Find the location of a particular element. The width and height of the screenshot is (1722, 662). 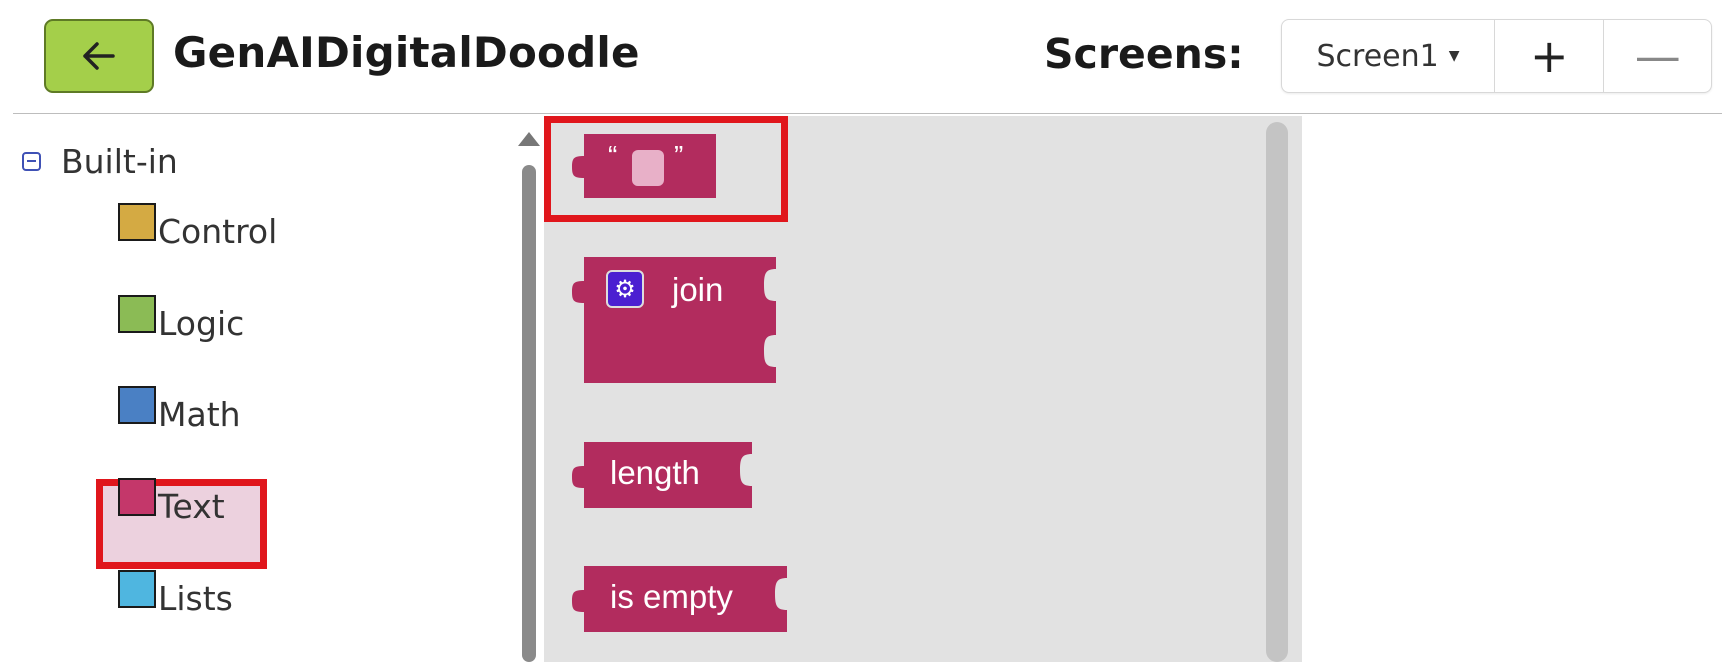

category-label: Logic is located at coordinates (201, 323).